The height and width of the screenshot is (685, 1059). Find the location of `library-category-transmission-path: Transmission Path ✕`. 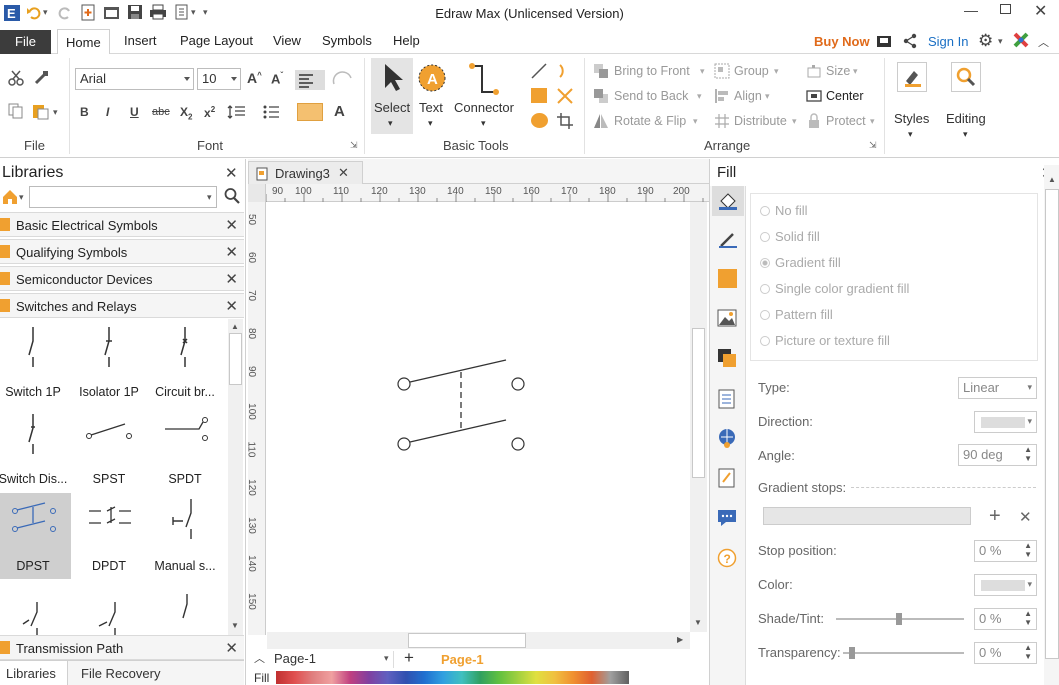

library-category-transmission-path: Transmission Path ✕ is located at coordinates (122, 647).